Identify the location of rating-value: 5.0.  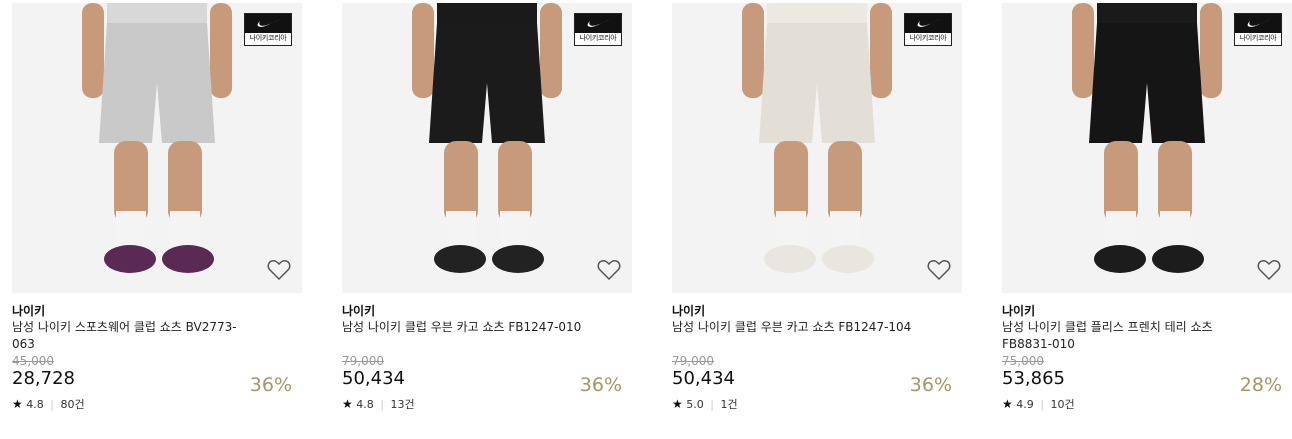
(695, 404).